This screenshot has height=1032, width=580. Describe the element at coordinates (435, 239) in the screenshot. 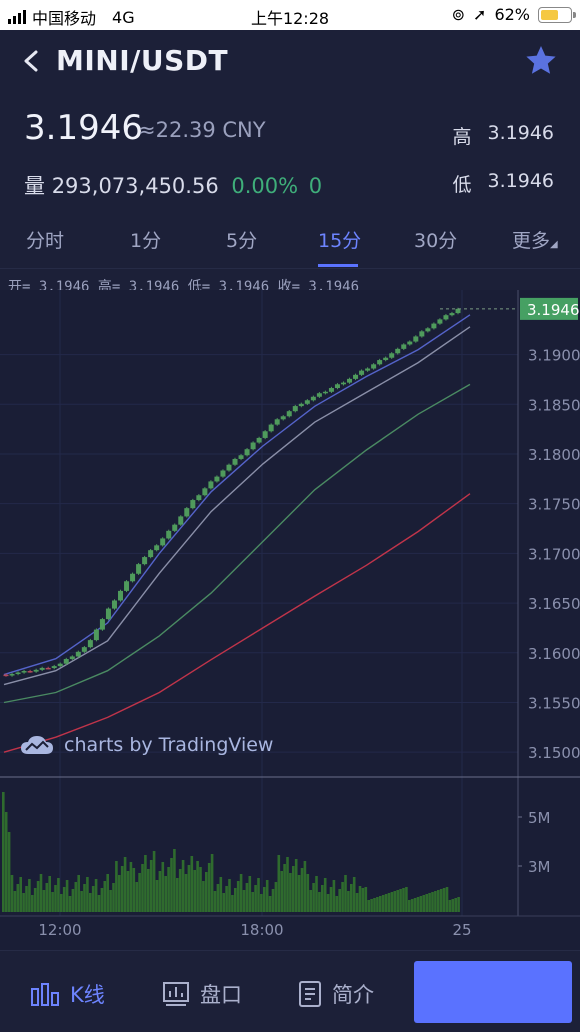

I see `tab-30min: 30分` at that location.